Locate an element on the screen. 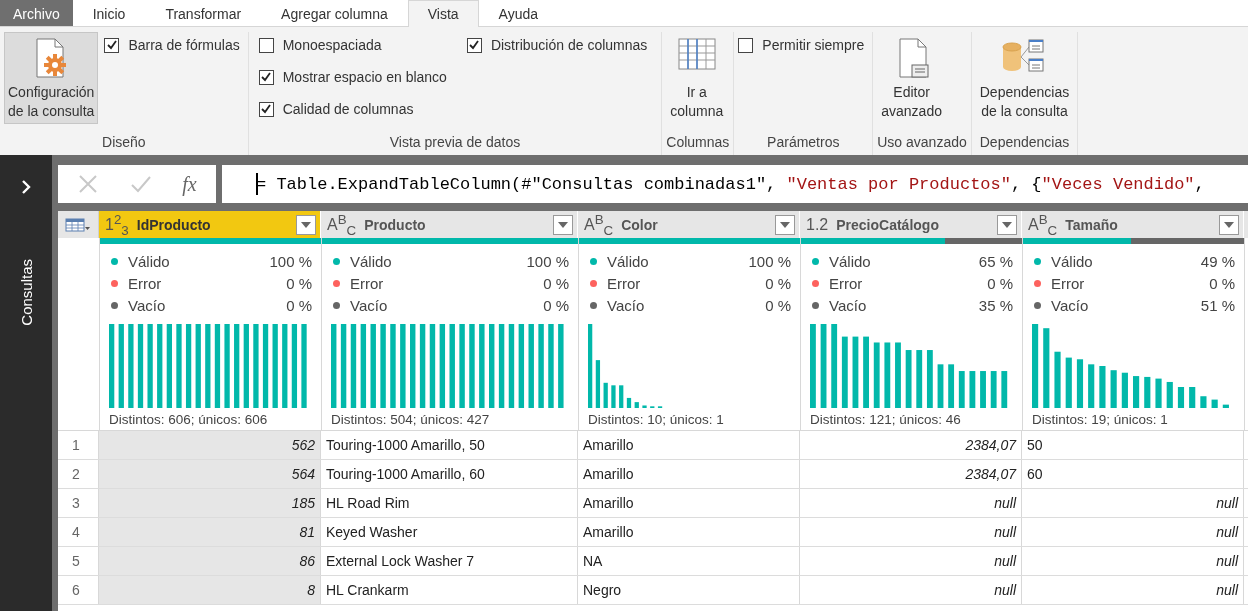 The height and width of the screenshot is (611, 1248). function-label: fx is located at coordinates (189, 184).